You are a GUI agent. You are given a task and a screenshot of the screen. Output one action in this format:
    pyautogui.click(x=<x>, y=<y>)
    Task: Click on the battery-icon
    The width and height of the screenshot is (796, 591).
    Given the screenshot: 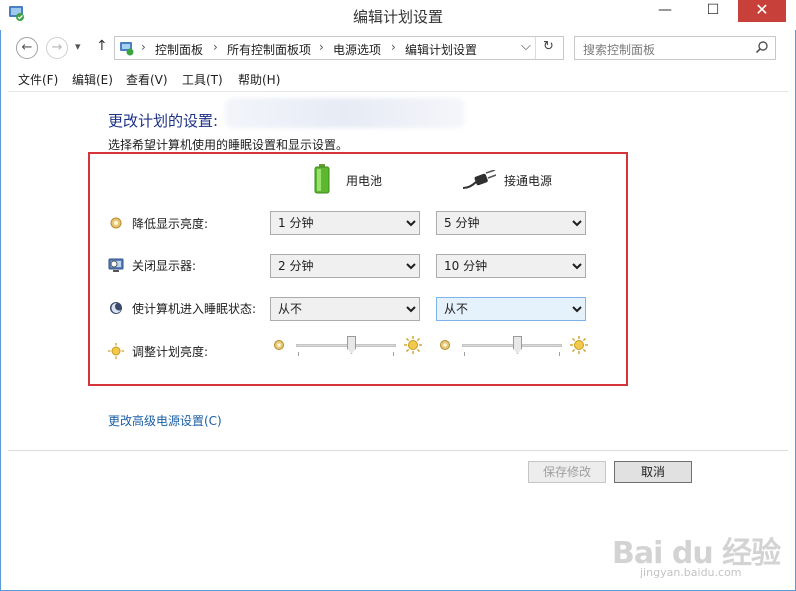 What is the action you would take?
    pyautogui.click(x=322, y=179)
    